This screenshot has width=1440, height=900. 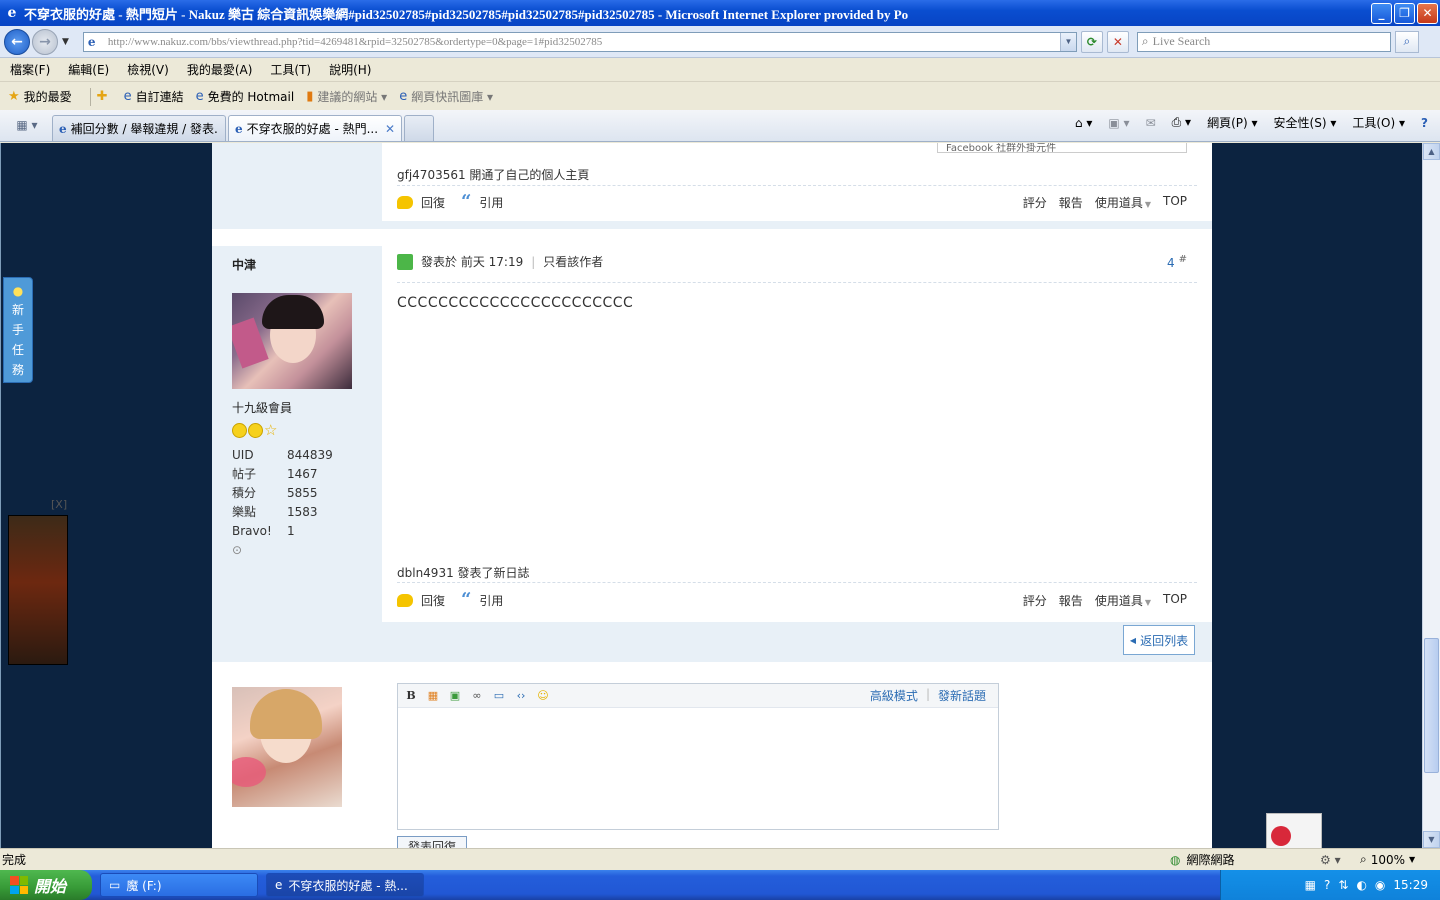 What do you see at coordinates (477, 696) in the screenshot?
I see `link-icon: ∞` at bounding box center [477, 696].